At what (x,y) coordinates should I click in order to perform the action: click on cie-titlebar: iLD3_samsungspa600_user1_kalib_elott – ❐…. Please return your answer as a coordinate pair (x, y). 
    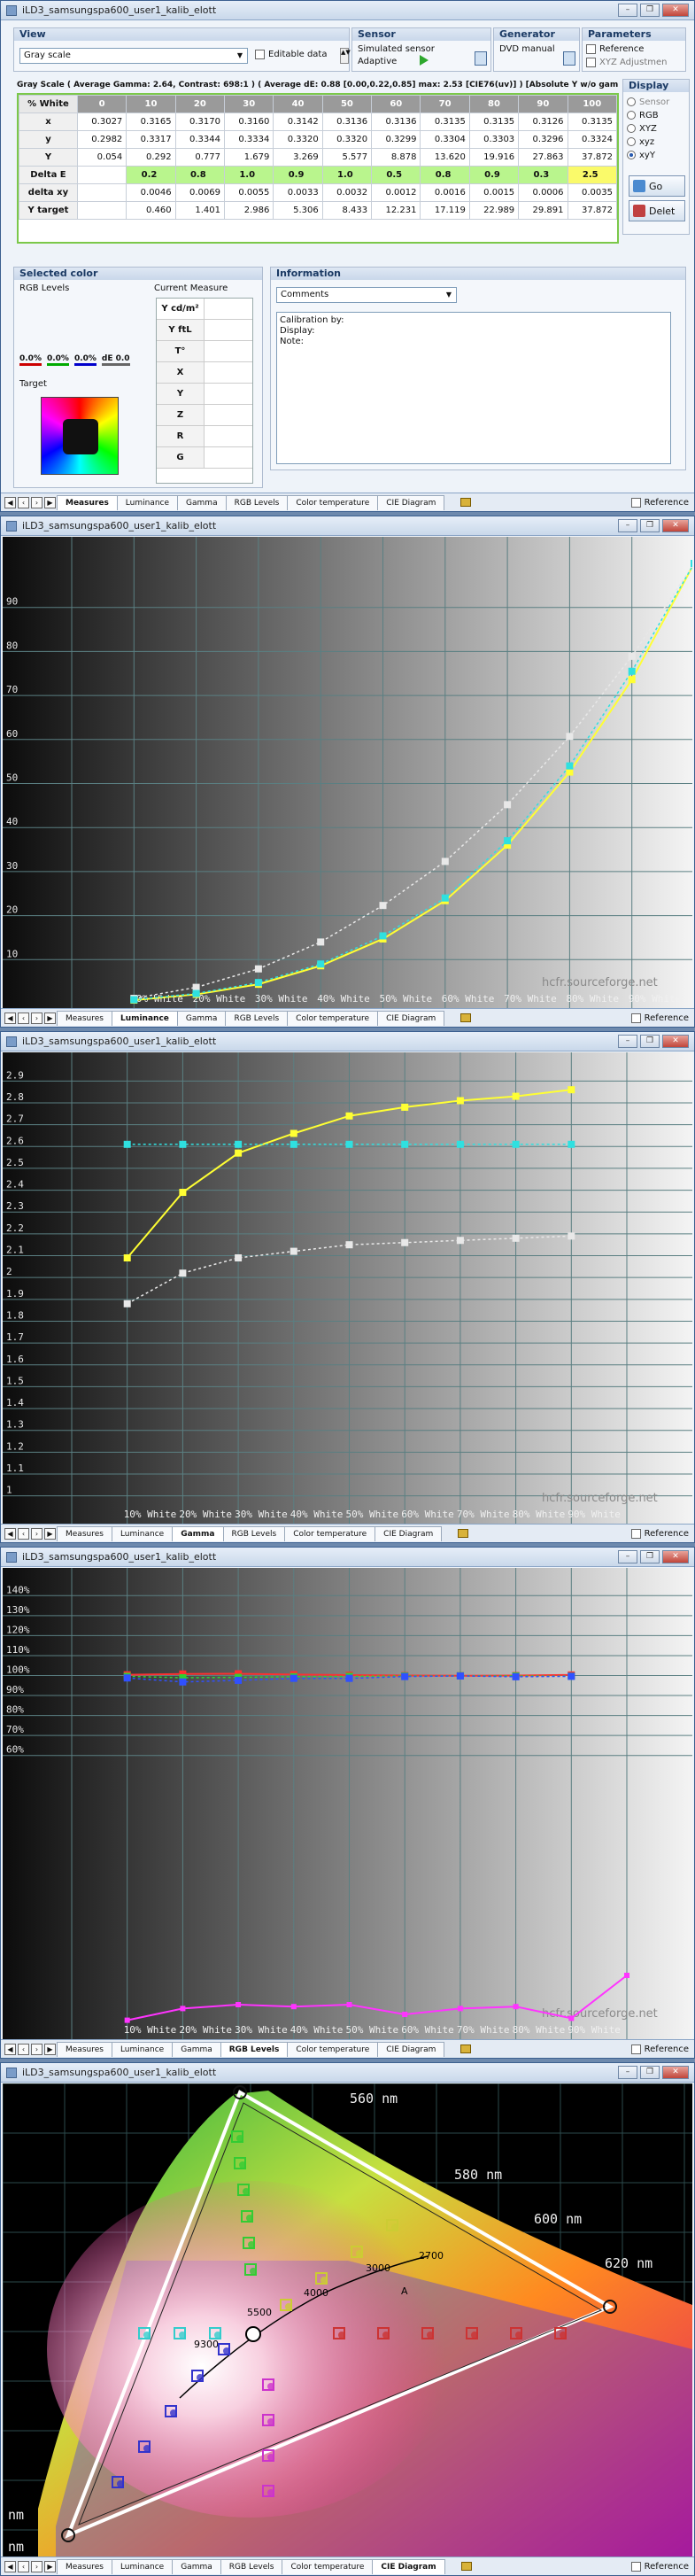
    Looking at the image, I should click on (348, 2073).